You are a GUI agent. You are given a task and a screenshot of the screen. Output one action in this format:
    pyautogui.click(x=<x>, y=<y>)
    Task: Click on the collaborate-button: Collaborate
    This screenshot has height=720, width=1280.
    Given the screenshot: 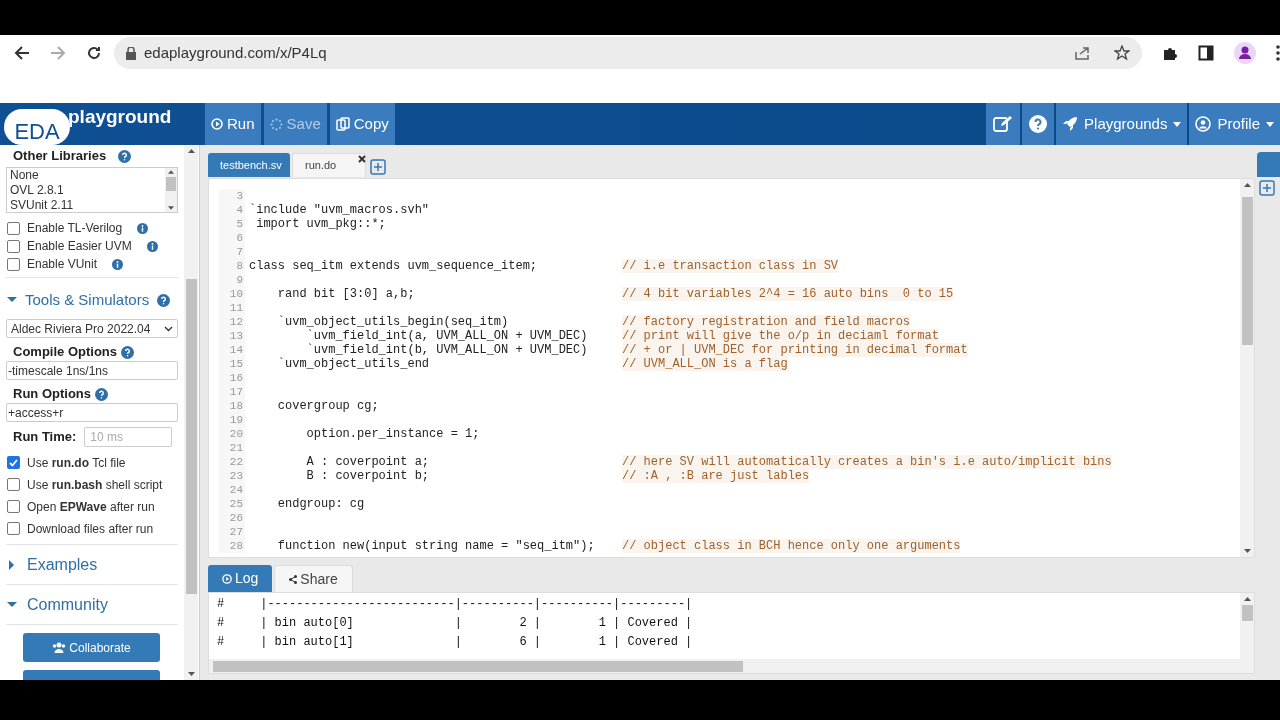 What is the action you would take?
    pyautogui.click(x=91, y=647)
    